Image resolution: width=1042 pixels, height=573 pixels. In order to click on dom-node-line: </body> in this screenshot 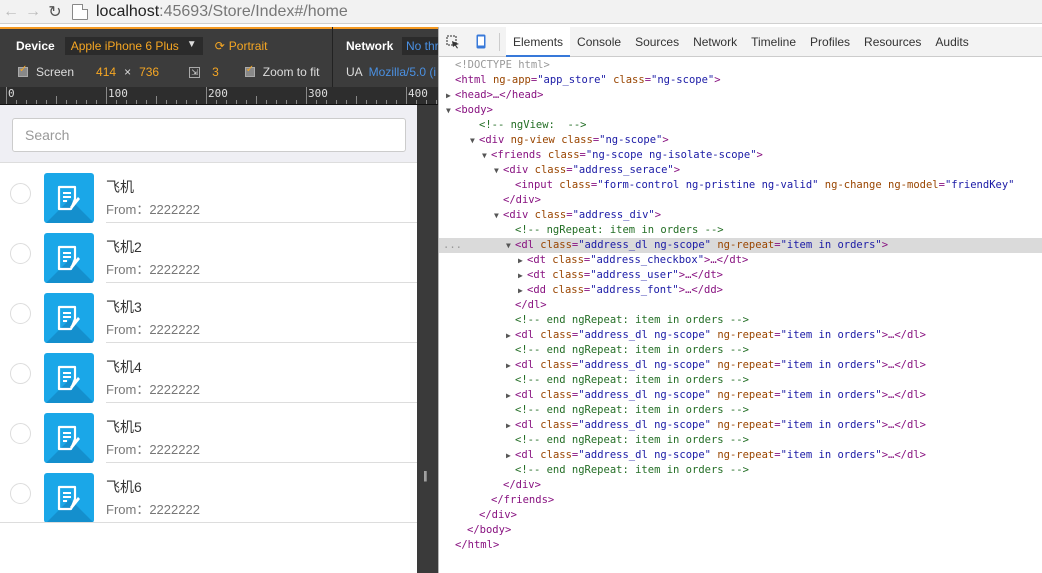, I will do `click(740, 530)`.